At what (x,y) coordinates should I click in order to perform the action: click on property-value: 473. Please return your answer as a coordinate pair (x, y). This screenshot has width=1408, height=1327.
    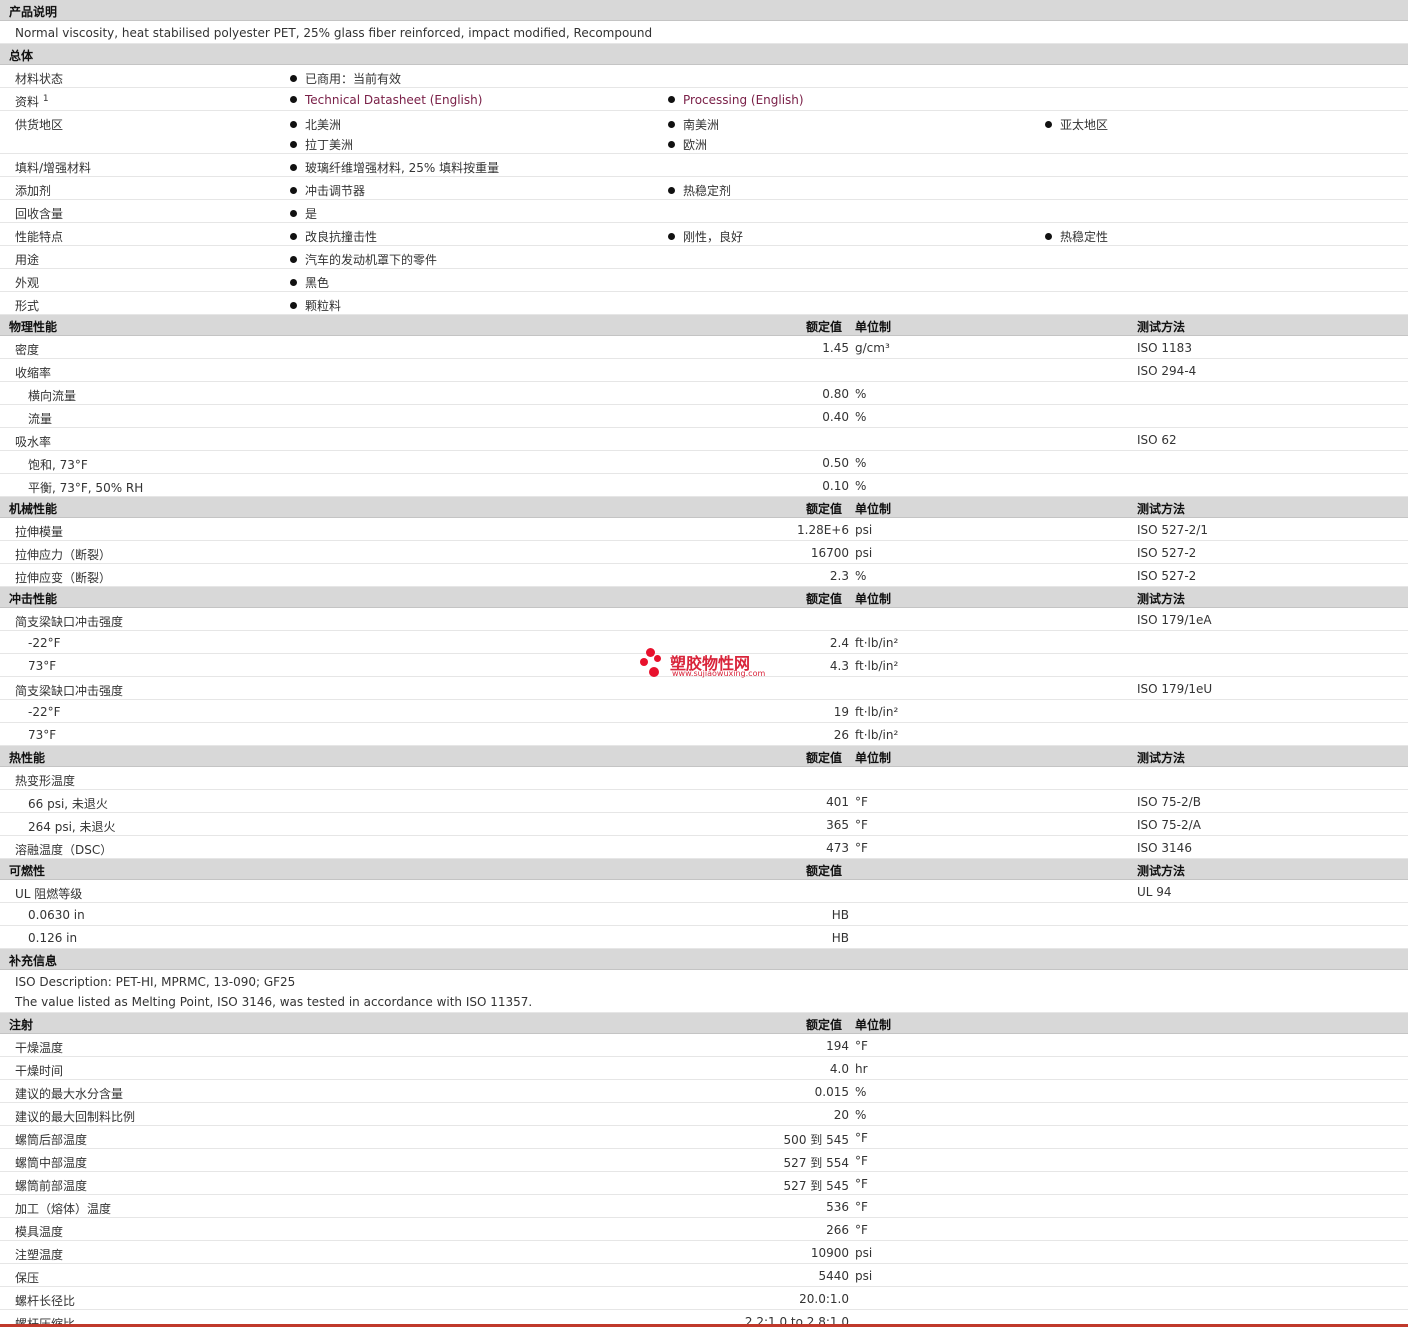
    Looking at the image, I should click on (837, 848).